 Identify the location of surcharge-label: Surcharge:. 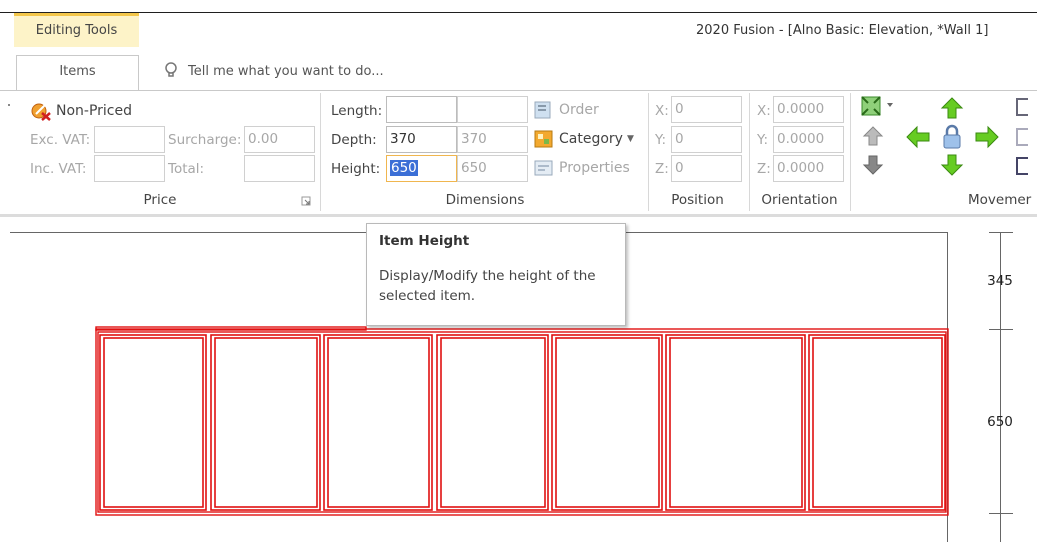
(205, 140).